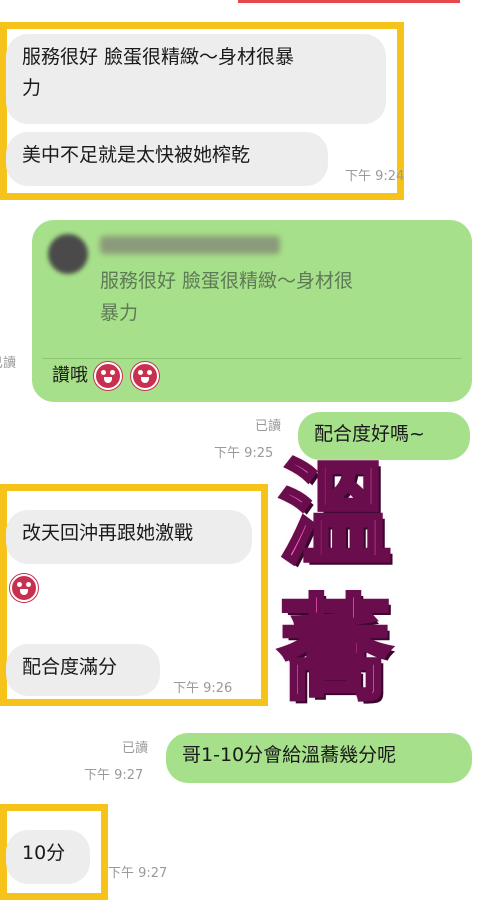  Describe the element at coordinates (335, 515) in the screenshot. I see `stamp-char-1: 溫` at that location.